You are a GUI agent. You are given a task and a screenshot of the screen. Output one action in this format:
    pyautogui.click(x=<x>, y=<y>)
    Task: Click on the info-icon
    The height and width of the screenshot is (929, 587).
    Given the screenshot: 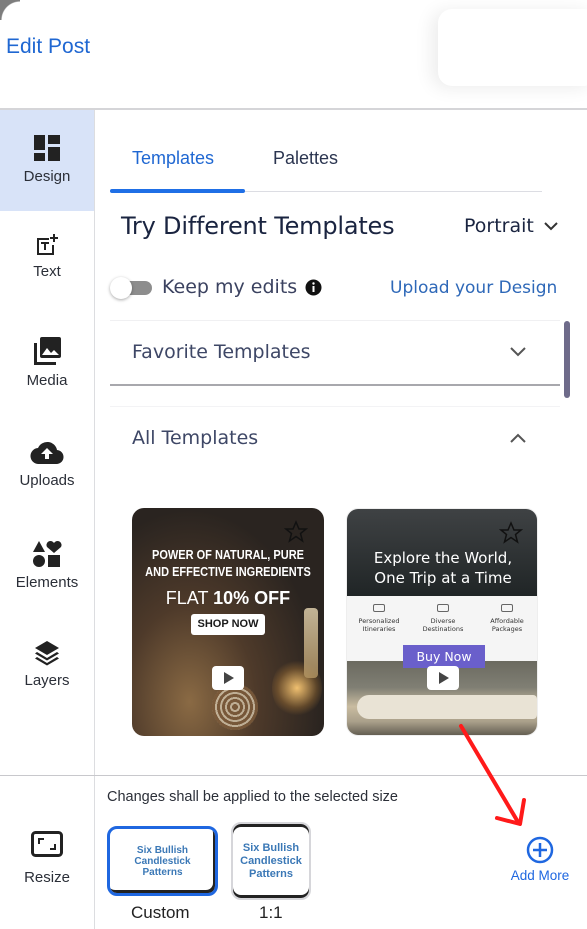 What is the action you would take?
    pyautogui.click(x=313, y=287)
    